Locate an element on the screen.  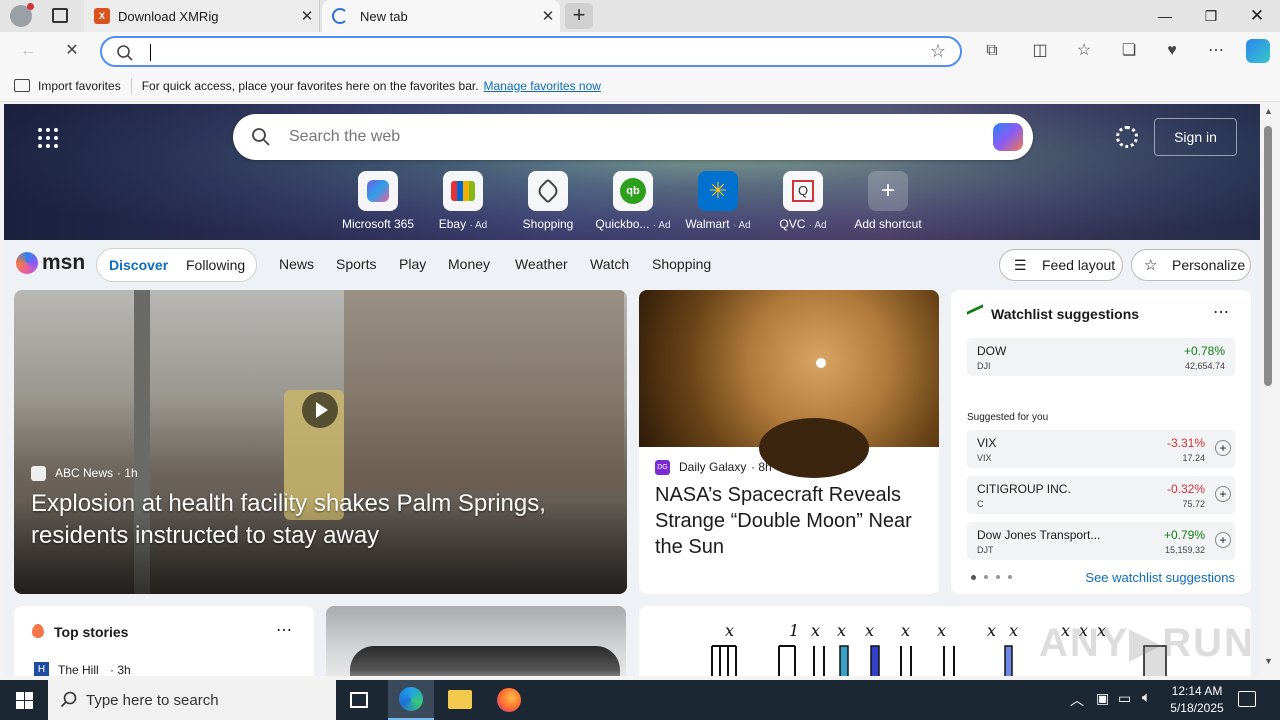
tab-new-tab: New tab ✕ is located at coordinates (441, 16).